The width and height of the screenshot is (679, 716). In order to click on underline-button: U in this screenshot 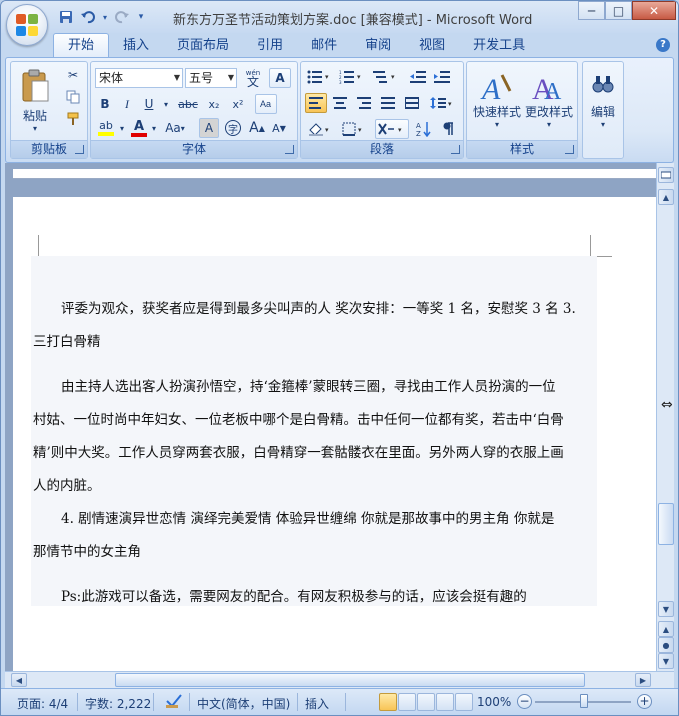, I will do `click(149, 104)`.